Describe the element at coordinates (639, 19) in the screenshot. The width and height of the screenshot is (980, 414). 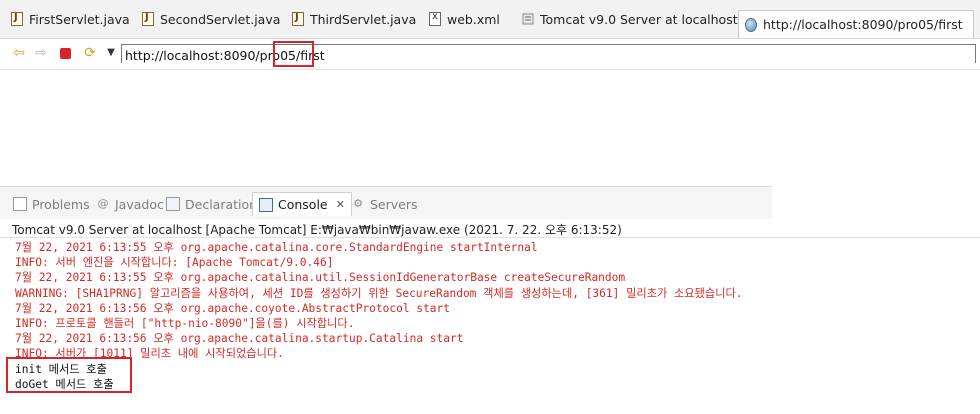
I see `tab-label: Tomcat v9.0 Server at localhost` at that location.